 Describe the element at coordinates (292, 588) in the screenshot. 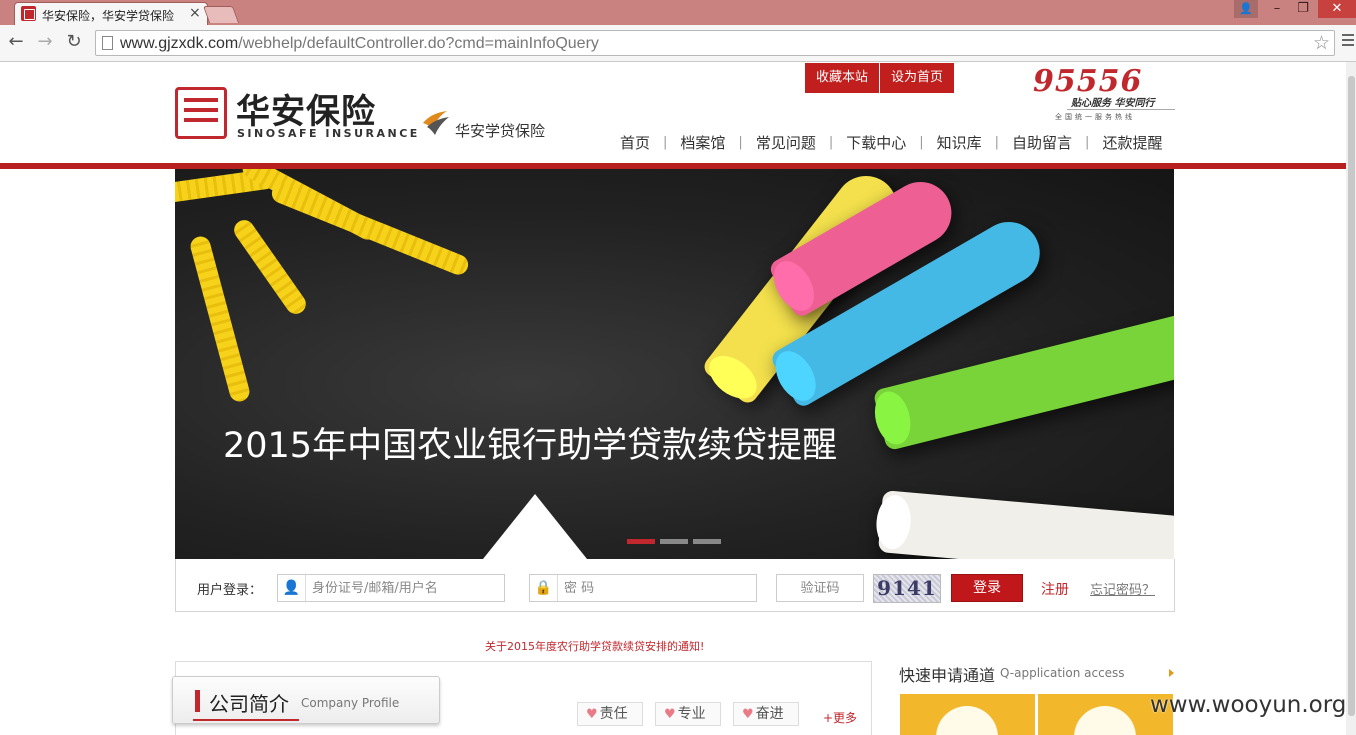

I see `user-icon: 👤` at that location.